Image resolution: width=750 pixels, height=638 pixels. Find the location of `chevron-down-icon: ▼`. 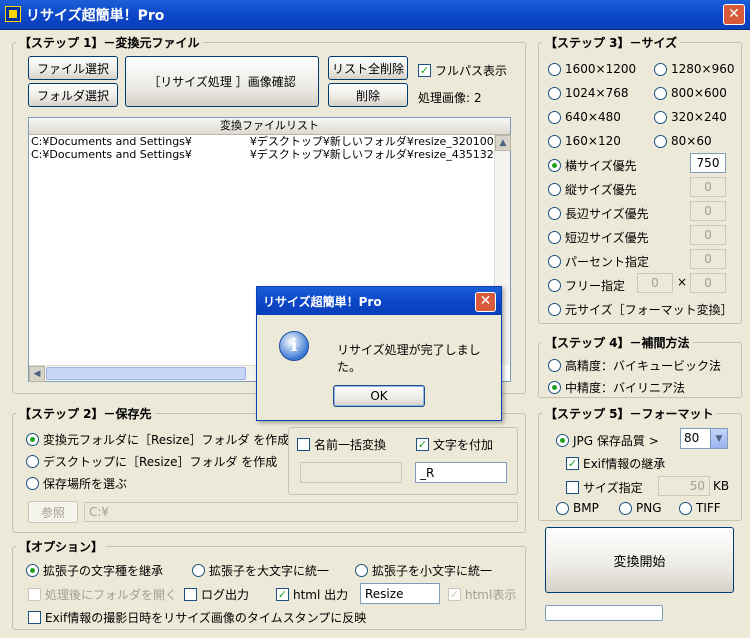

chevron-down-icon: ▼ is located at coordinates (718, 438).